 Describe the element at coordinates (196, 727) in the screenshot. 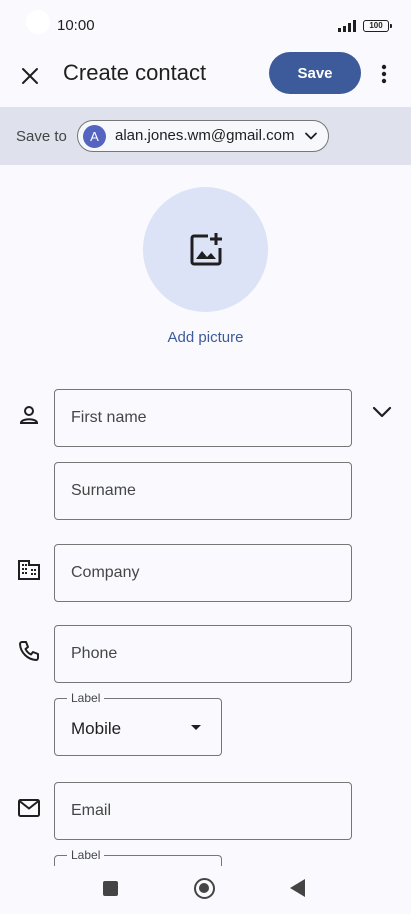

I see `dropdown-arrow-icon` at that location.